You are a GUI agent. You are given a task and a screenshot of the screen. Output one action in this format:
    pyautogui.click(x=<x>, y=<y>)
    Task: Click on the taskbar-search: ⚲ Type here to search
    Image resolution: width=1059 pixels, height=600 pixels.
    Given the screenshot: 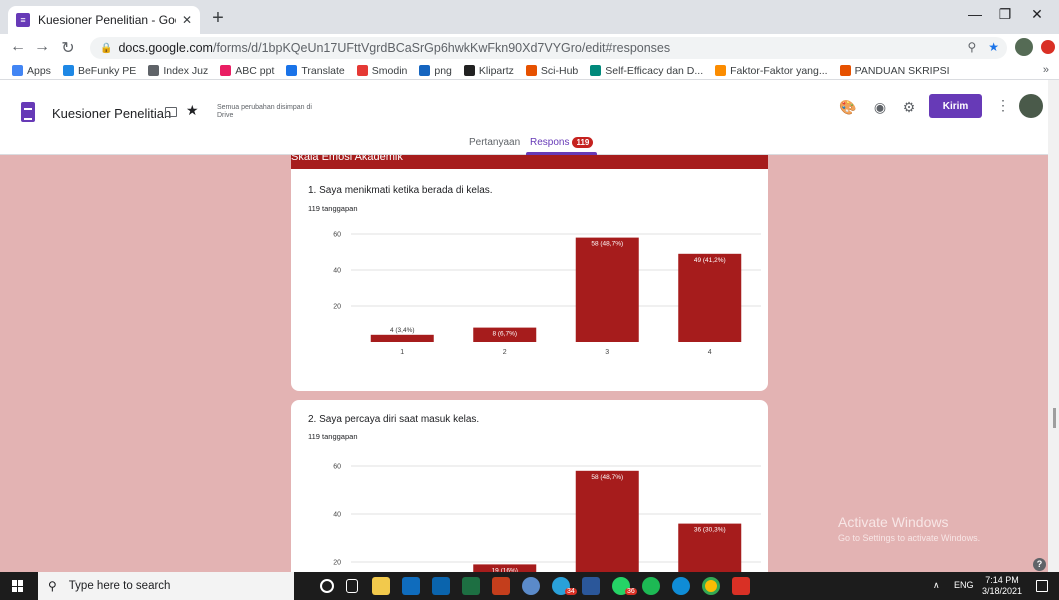 What is the action you would take?
    pyautogui.click(x=166, y=586)
    